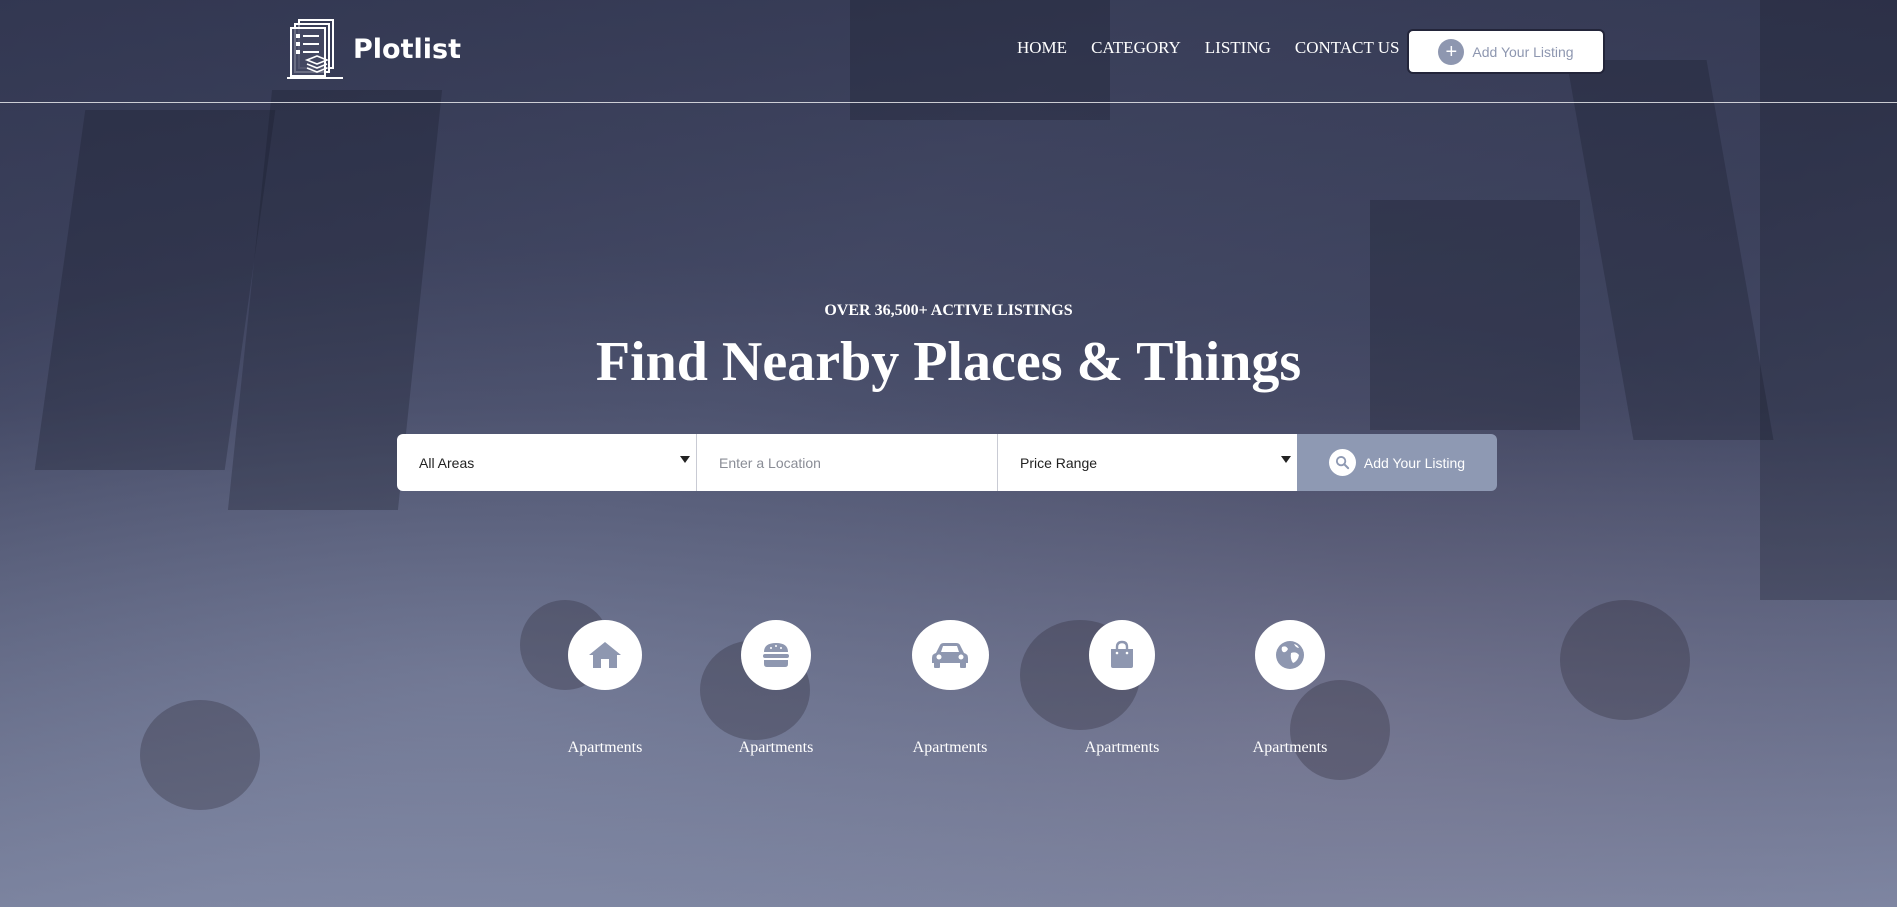 The image size is (1897, 907). I want to click on nav-item-contact-us: CONTACT US, so click(1347, 48).